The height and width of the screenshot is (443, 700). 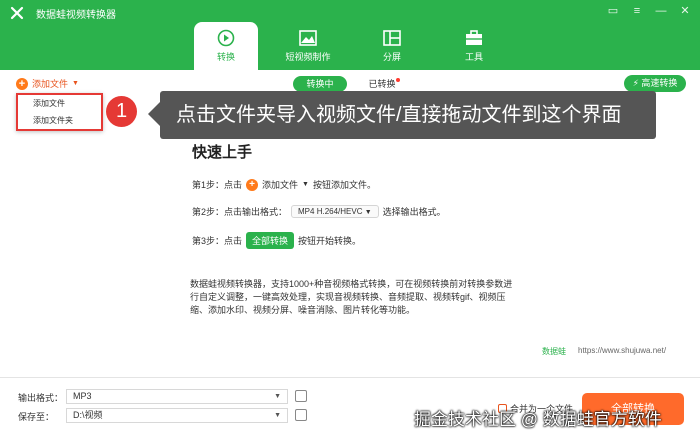 I want to click on tab-short-video: 短视频制作, so click(x=308, y=46).